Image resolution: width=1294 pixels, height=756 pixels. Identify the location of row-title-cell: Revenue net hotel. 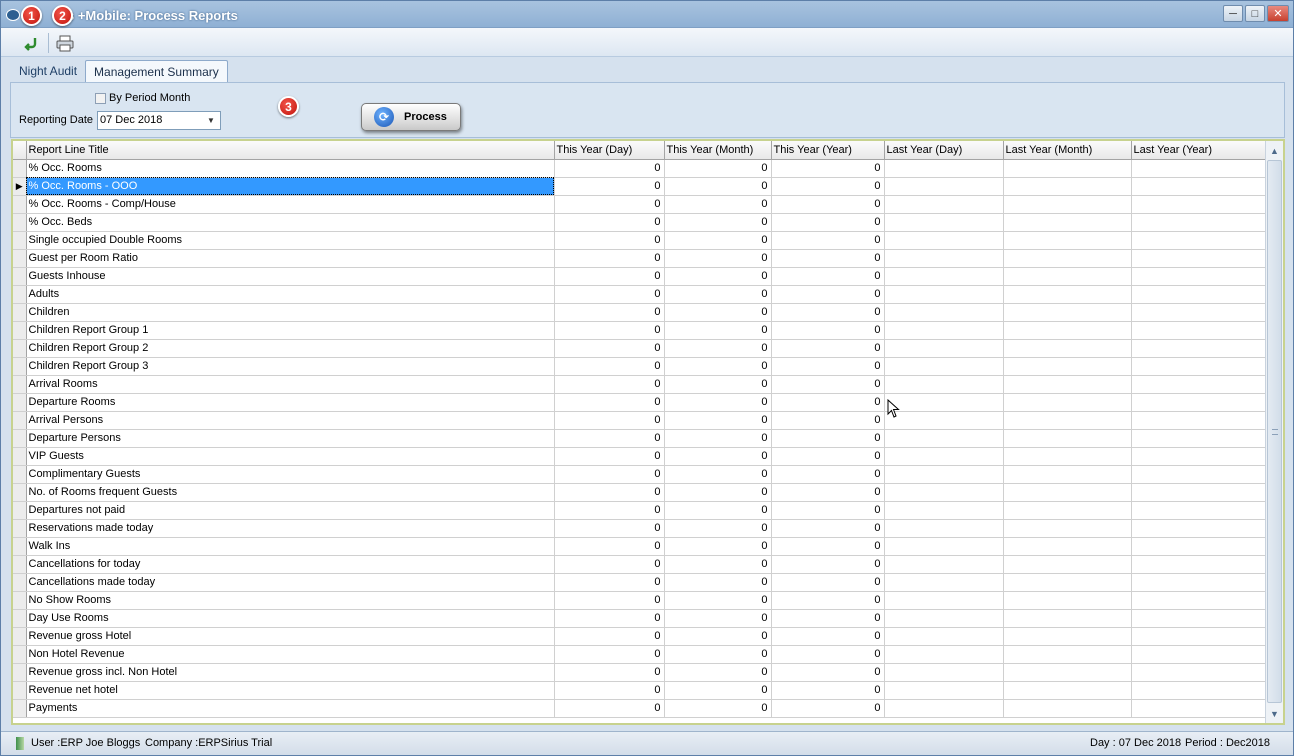
(290, 690).